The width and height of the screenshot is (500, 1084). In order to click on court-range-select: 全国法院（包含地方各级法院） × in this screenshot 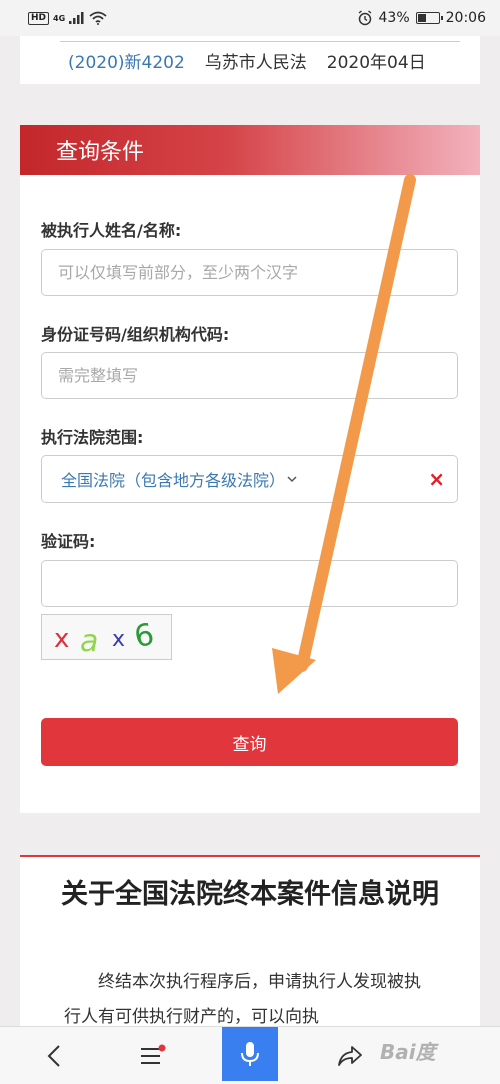, I will do `click(249, 479)`.